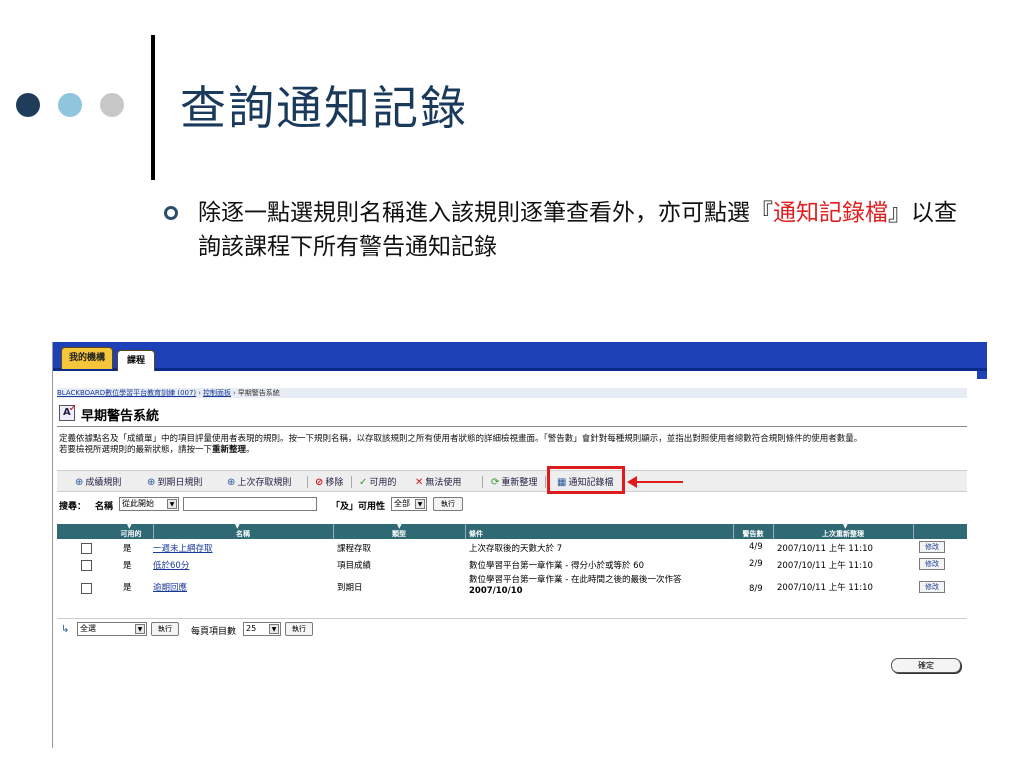 Image resolution: width=1024 pixels, height=768 pixels. Describe the element at coordinates (495, 482) in the screenshot. I see `refresh-icon: ⟳` at that location.